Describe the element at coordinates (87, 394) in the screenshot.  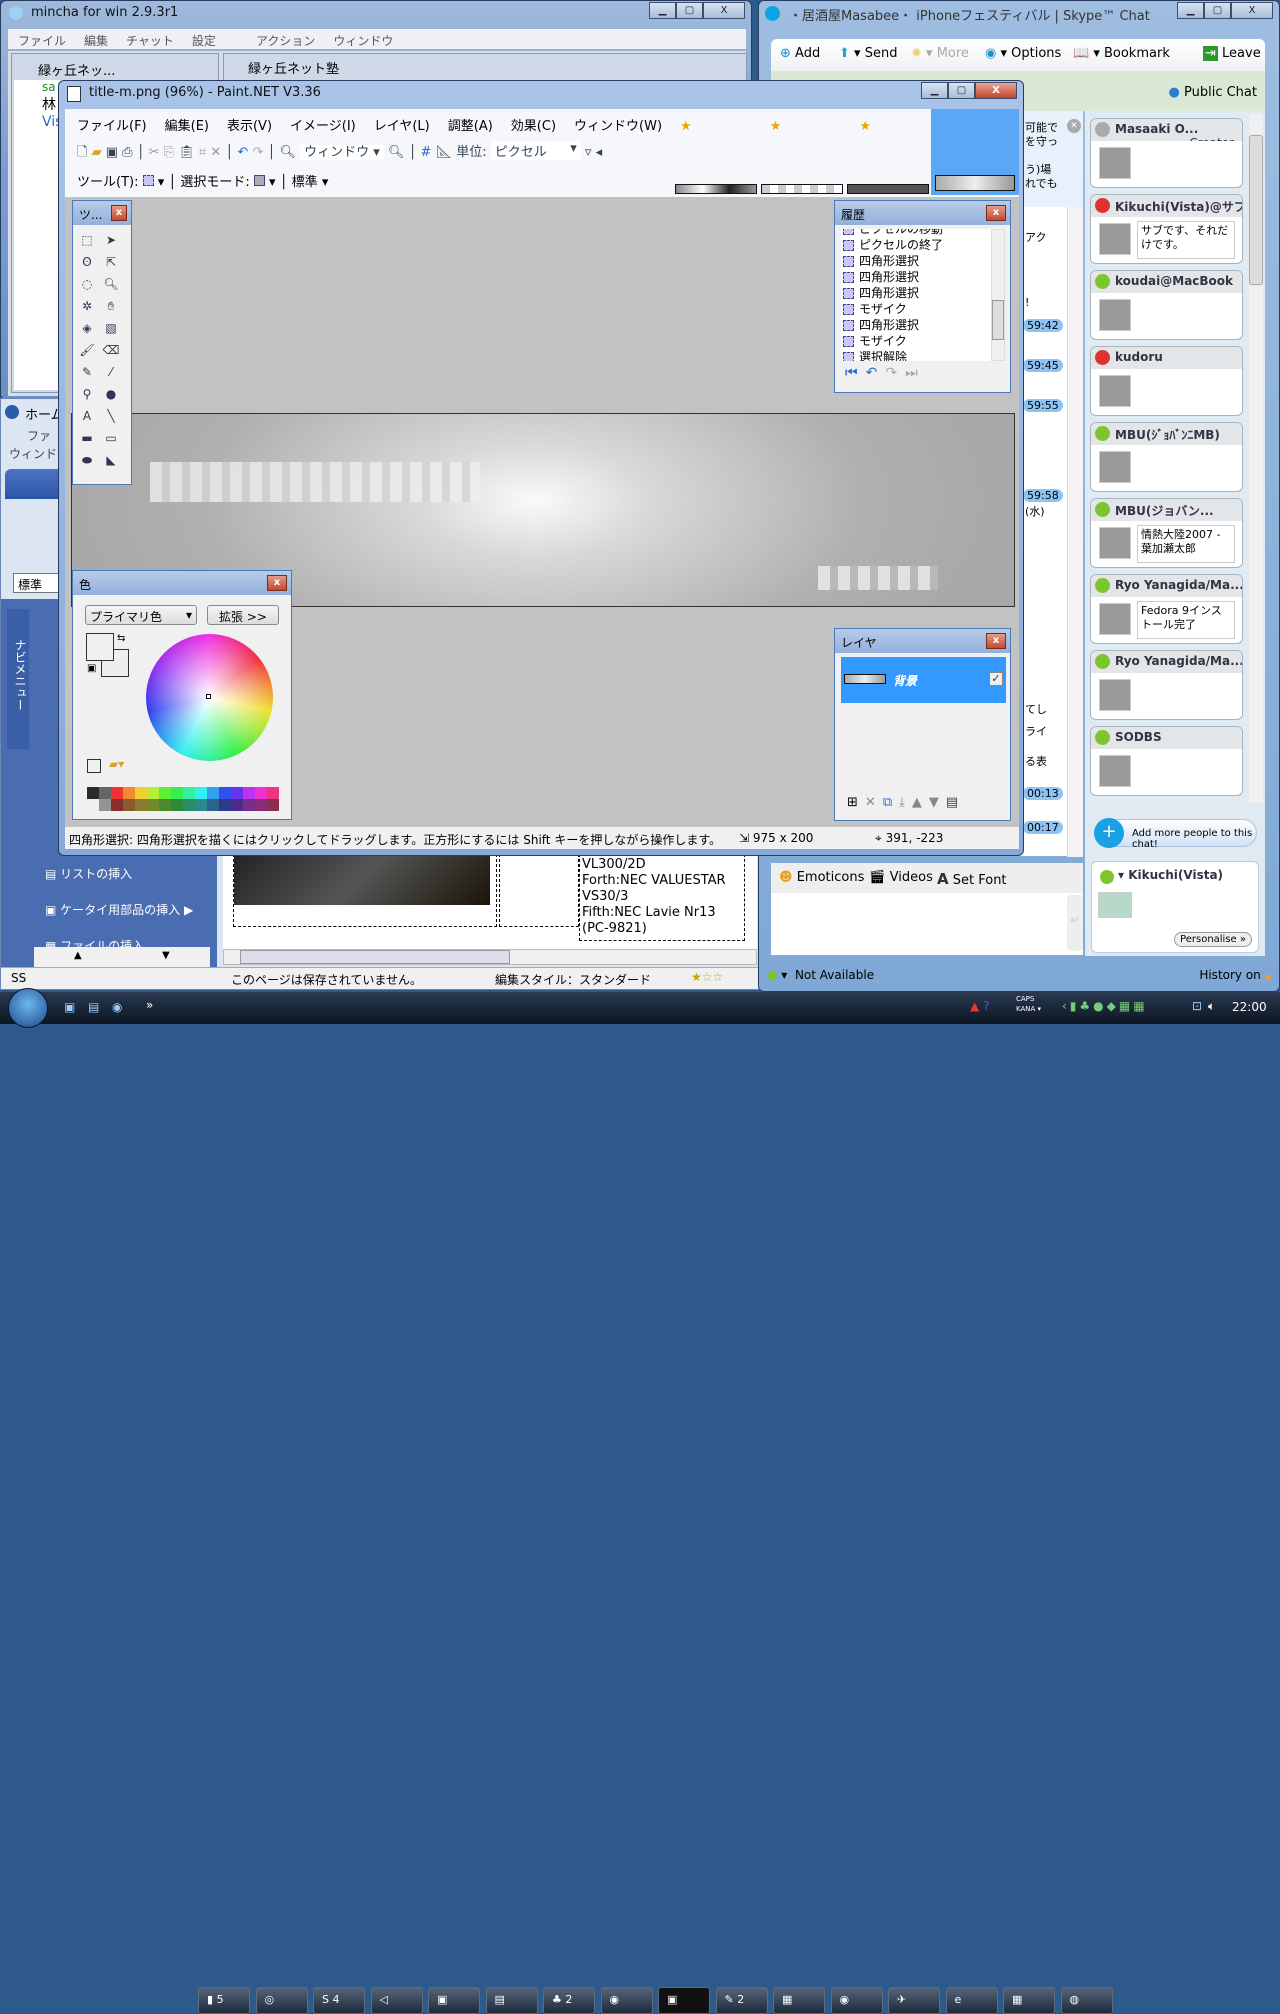
I see `clone-stamp-tool-icon: ⚲` at that location.